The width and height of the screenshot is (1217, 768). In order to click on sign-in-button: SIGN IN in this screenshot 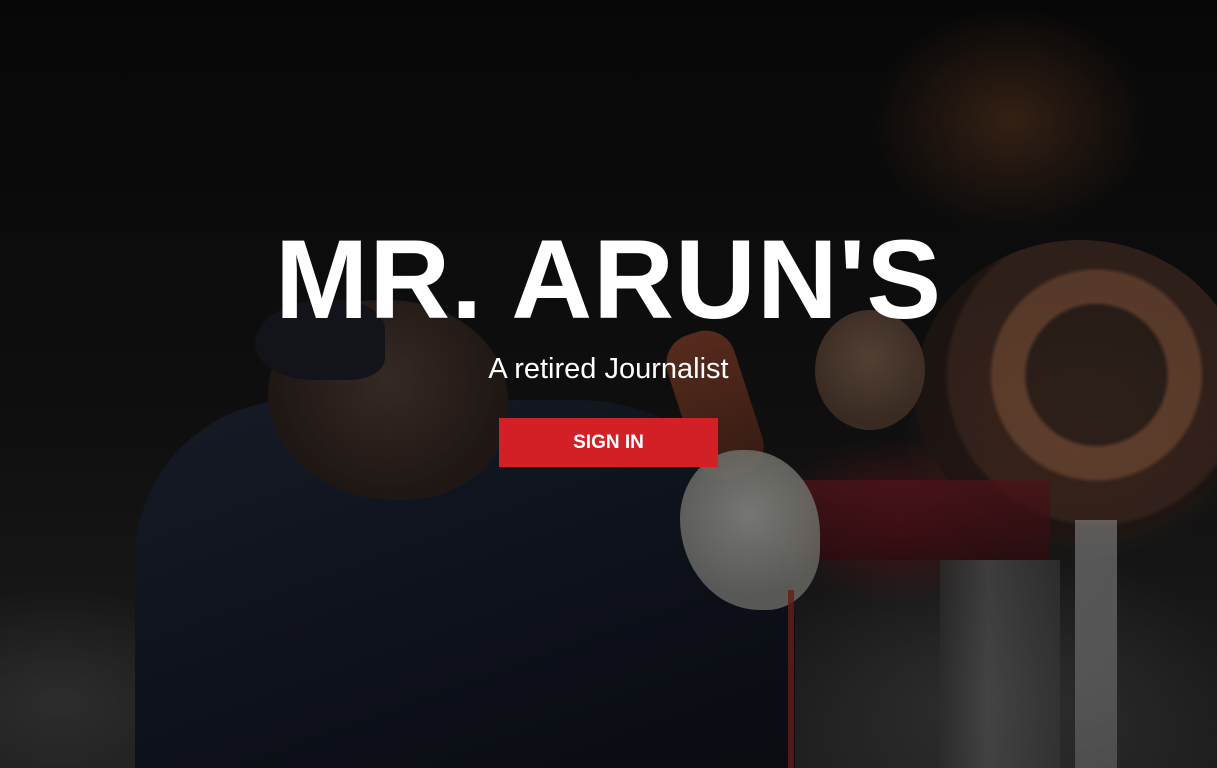, I will do `click(608, 442)`.